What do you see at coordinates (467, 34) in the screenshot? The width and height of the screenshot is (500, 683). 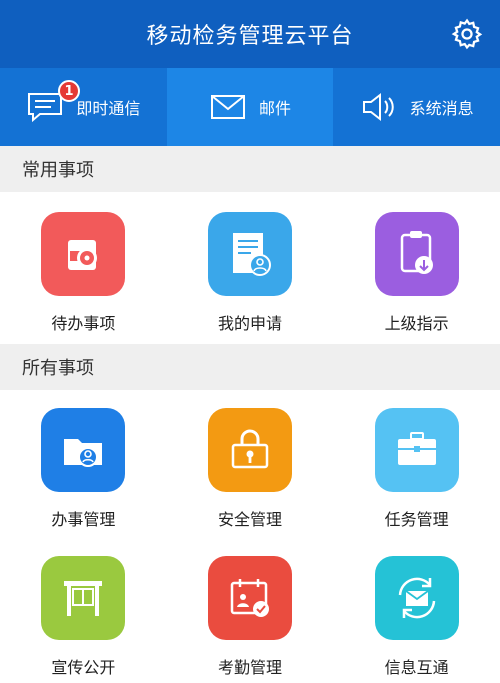 I see `gear-icon` at bounding box center [467, 34].